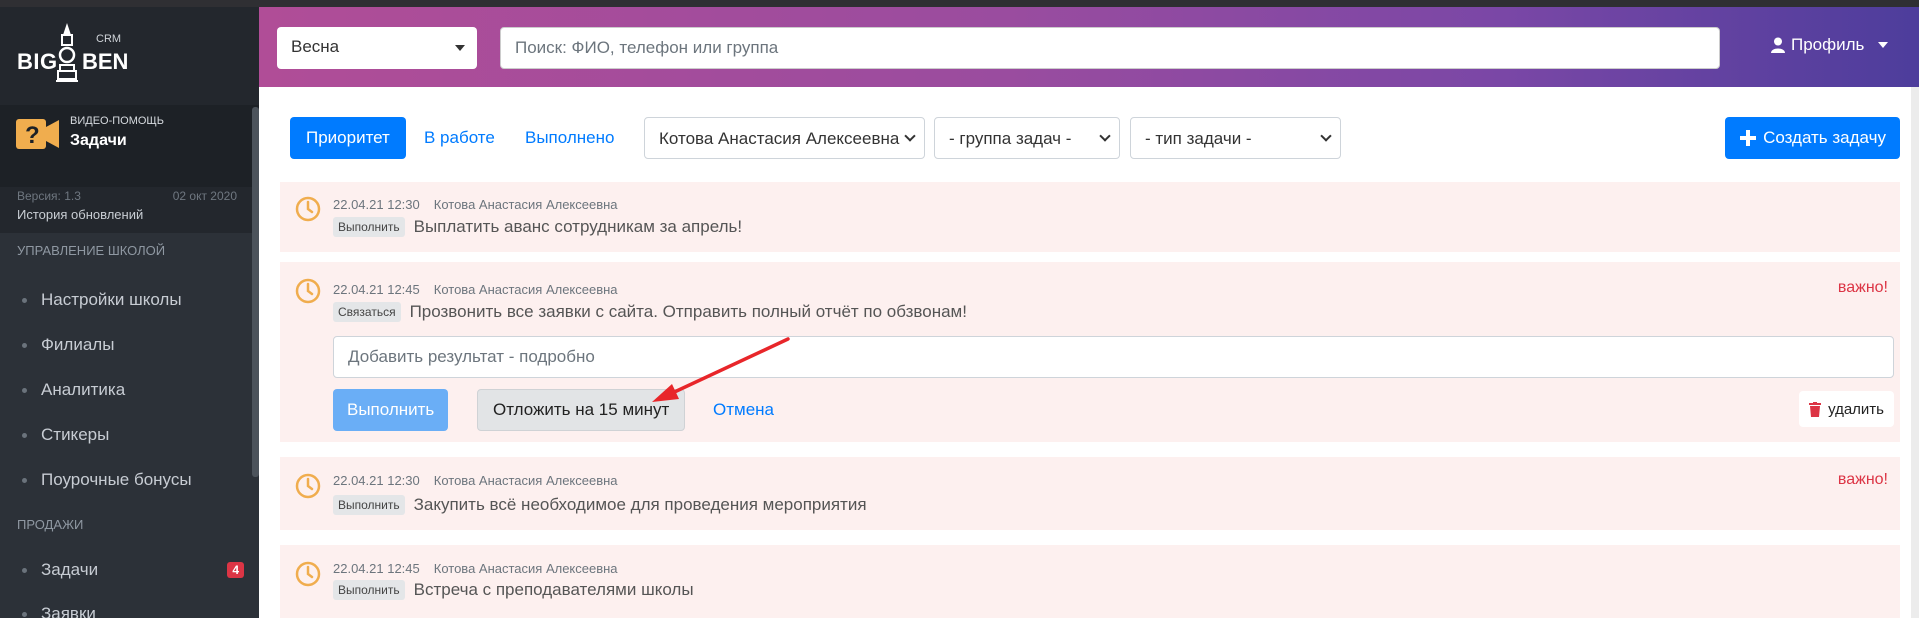  What do you see at coordinates (367, 312) in the screenshot?
I see `task-action-badge: Связаться` at bounding box center [367, 312].